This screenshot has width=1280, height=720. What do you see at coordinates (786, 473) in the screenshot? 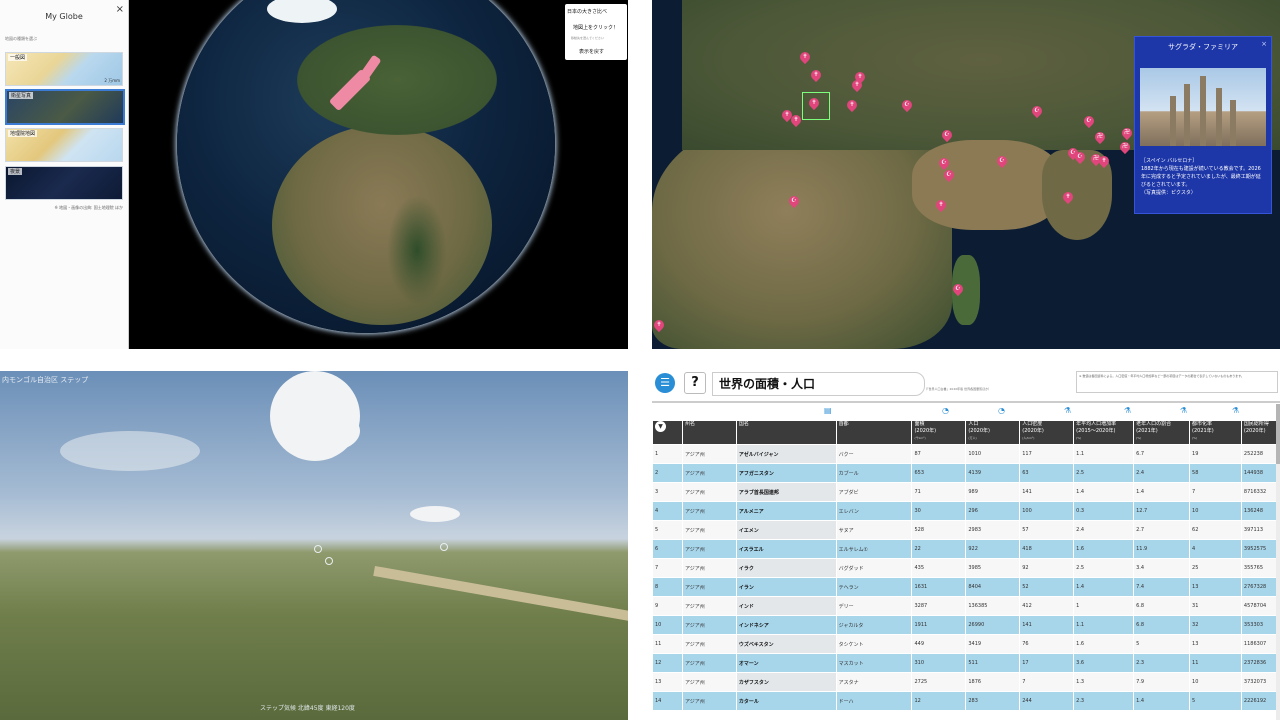
I see `country-name: アフガニスタン` at bounding box center [786, 473].